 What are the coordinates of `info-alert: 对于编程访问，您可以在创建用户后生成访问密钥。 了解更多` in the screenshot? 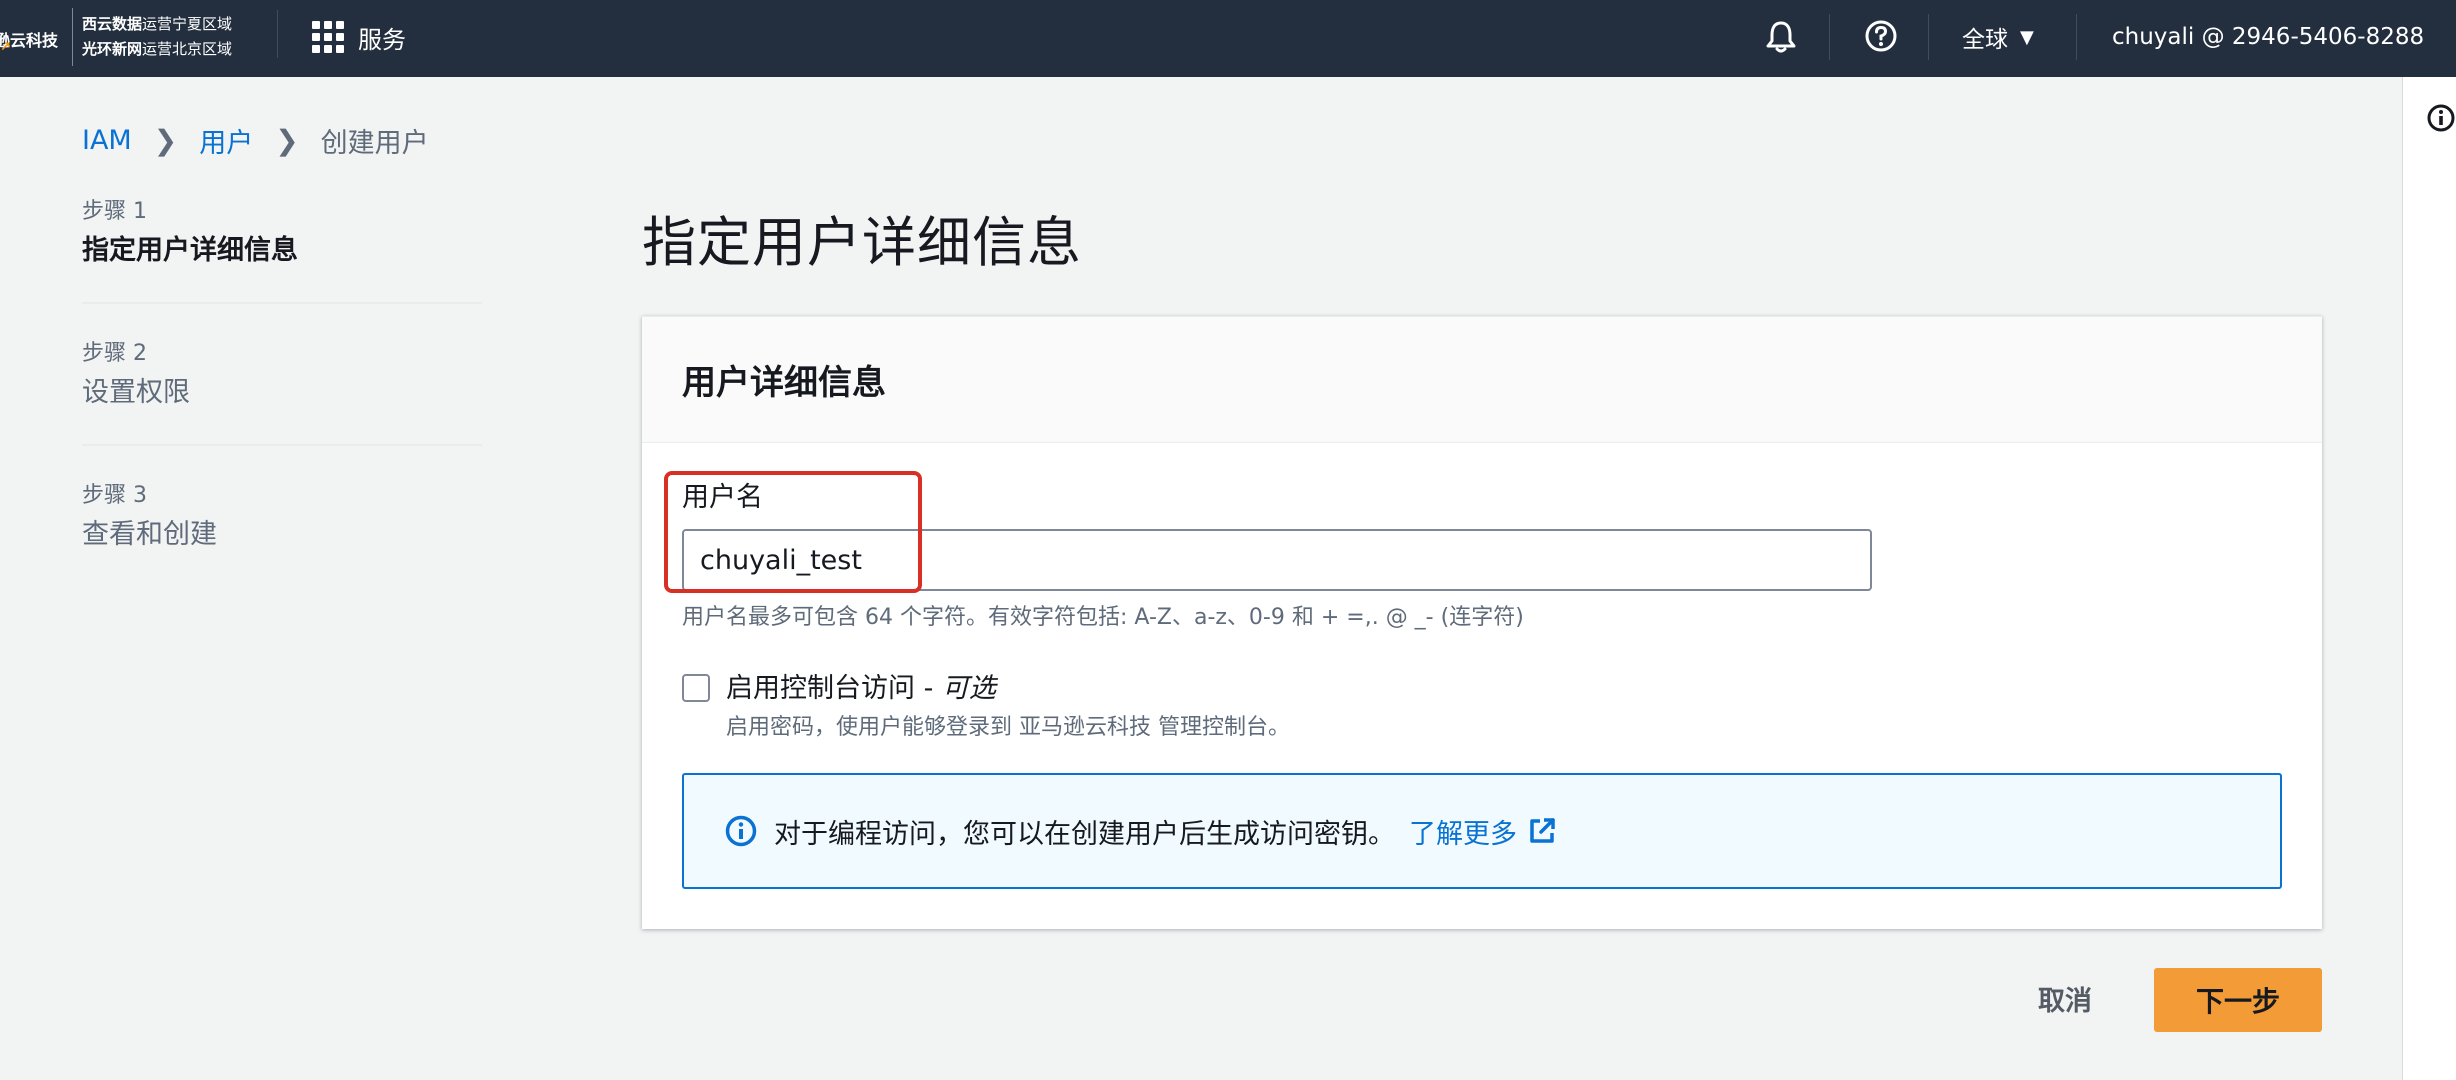 It's located at (1482, 831).